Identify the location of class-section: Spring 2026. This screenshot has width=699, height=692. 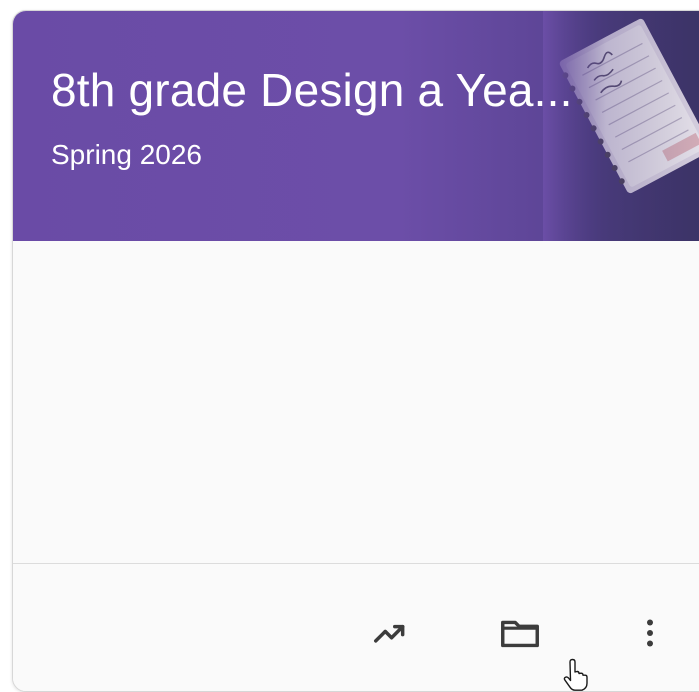
(127, 154).